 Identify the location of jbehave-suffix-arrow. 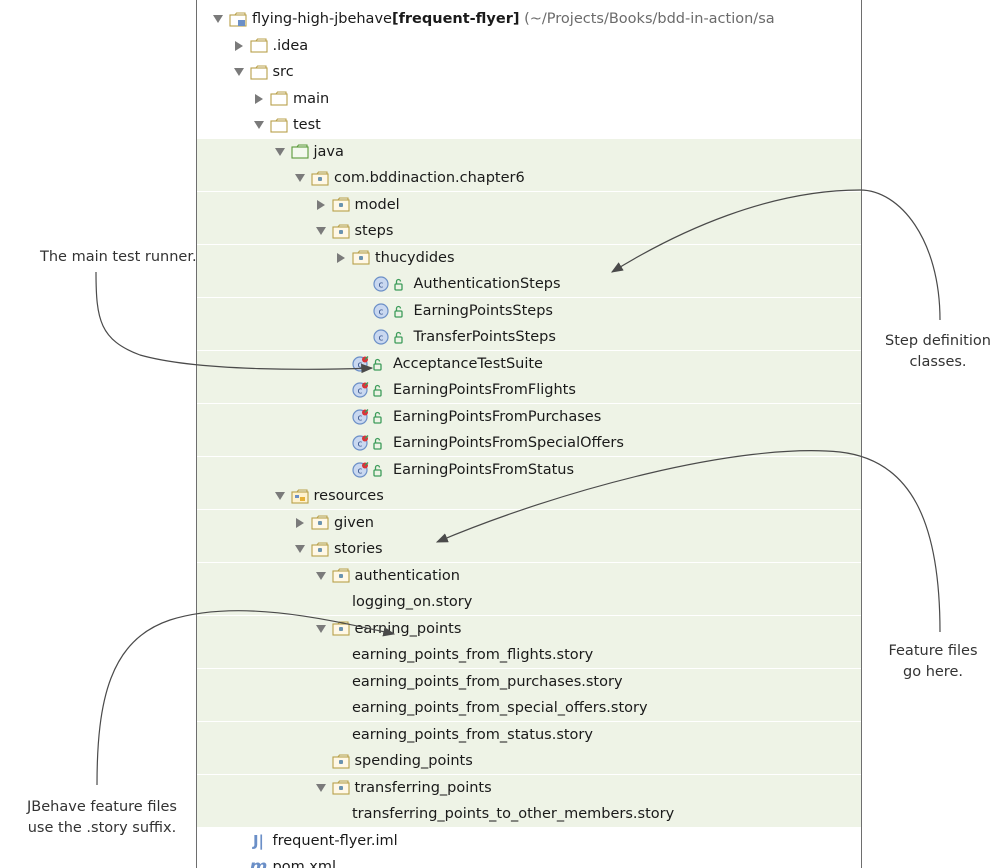
(246, 698).